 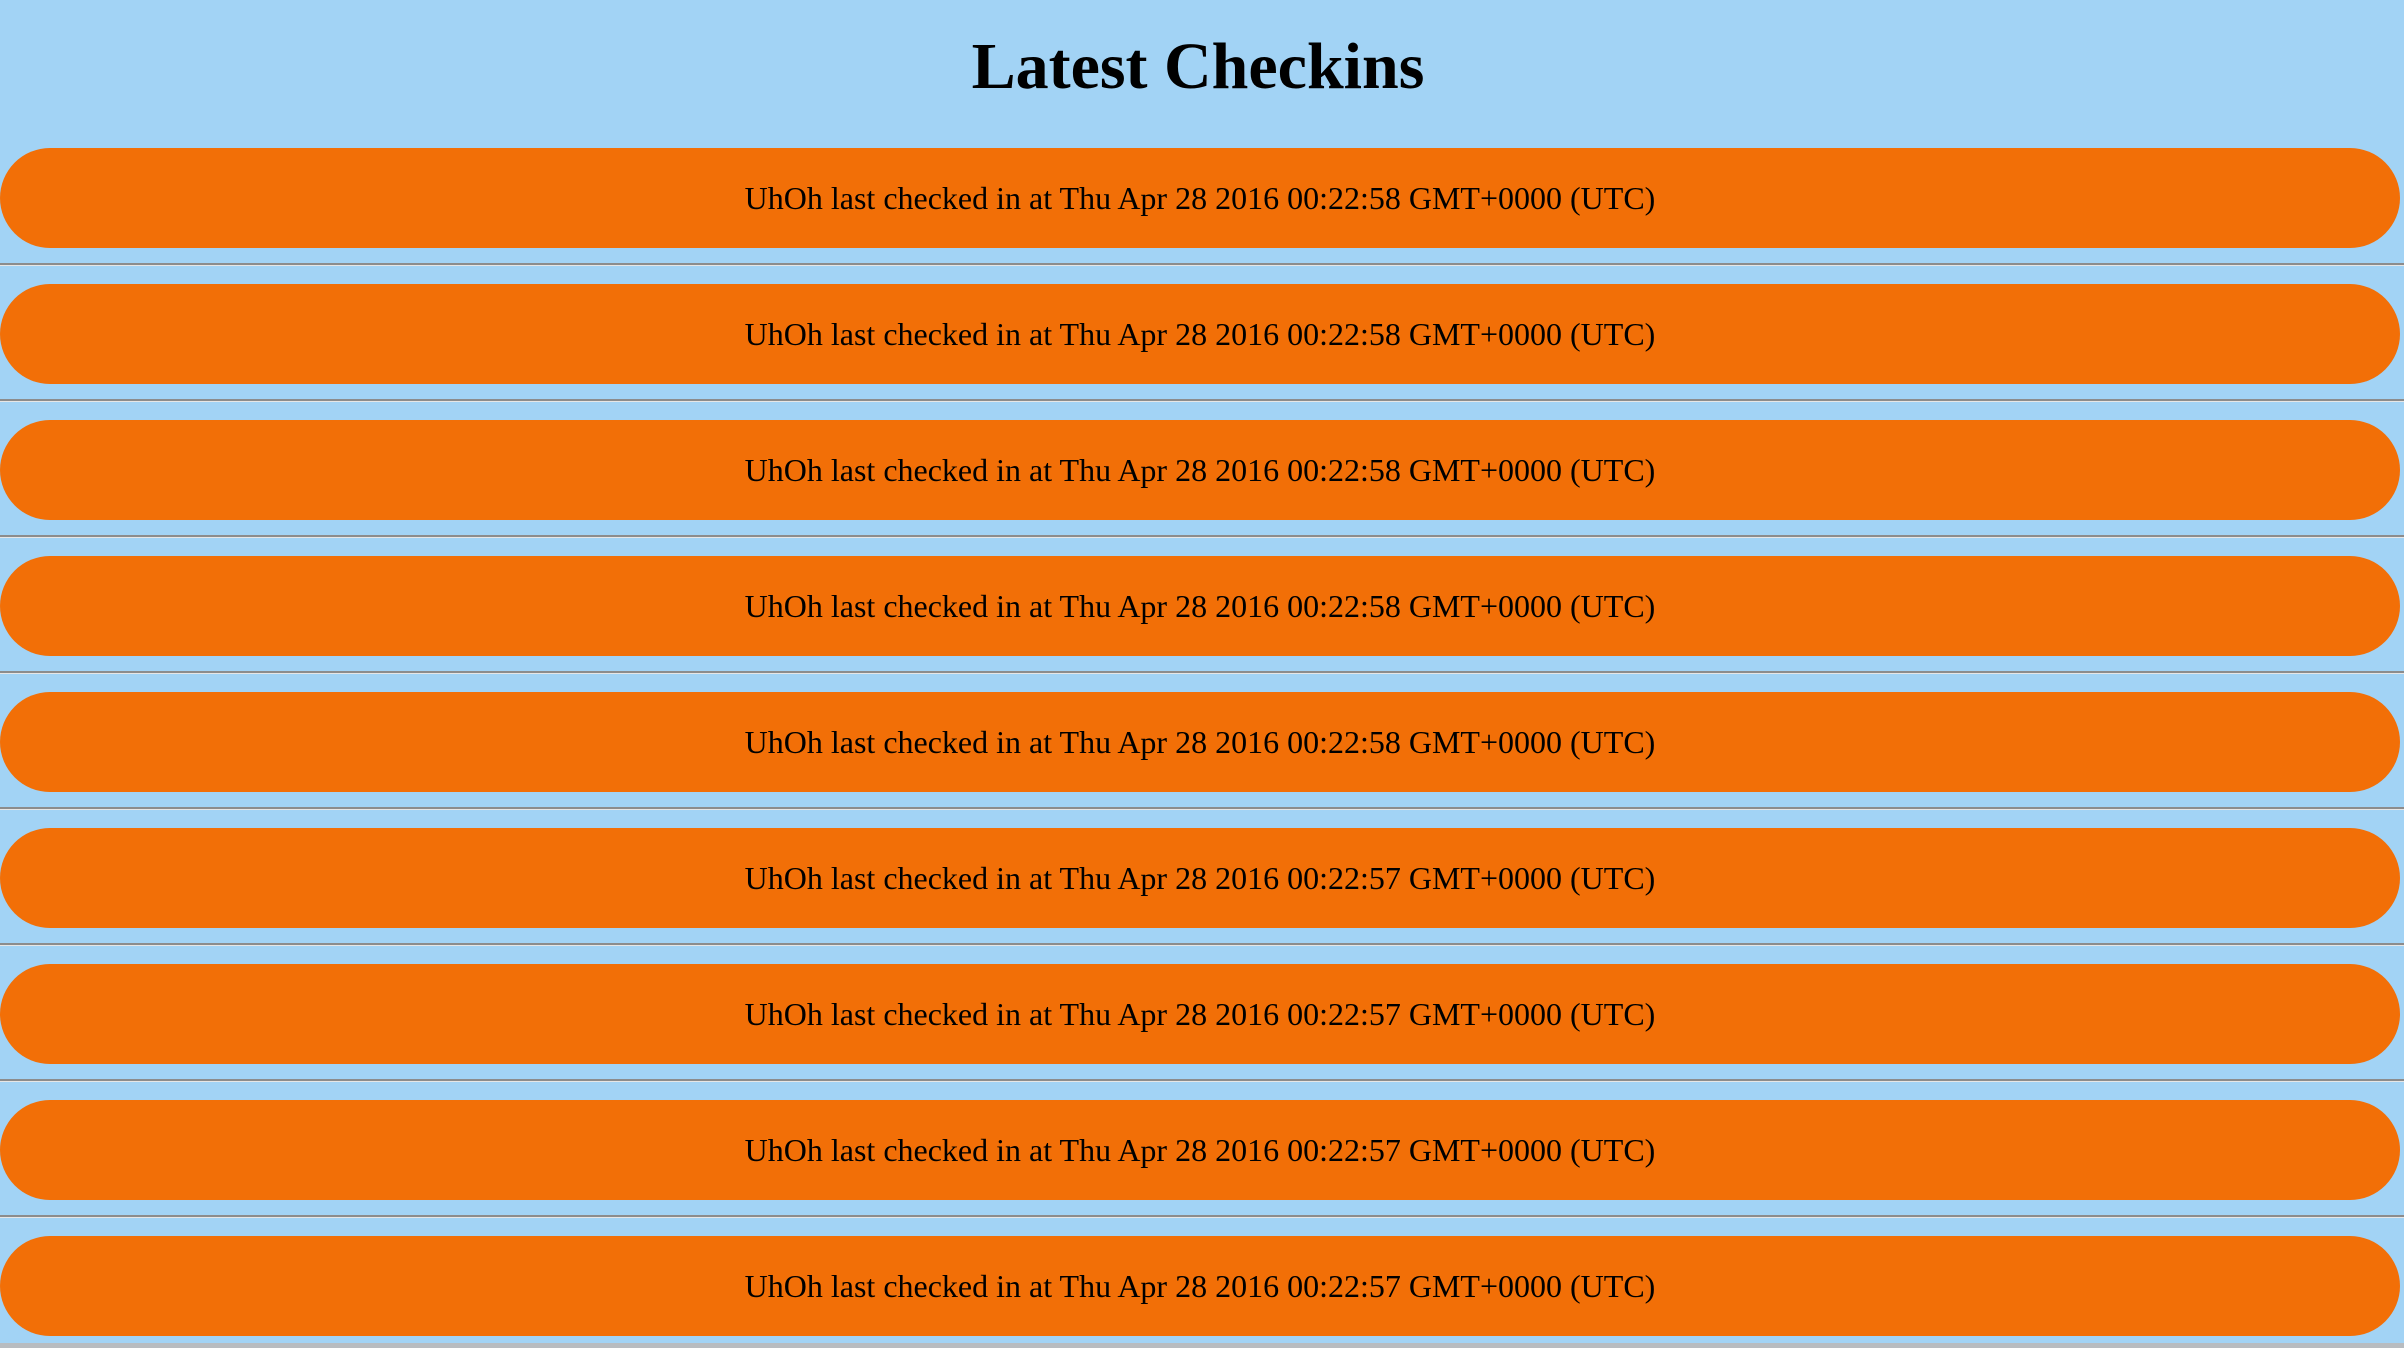 What do you see at coordinates (1202, 1345) in the screenshot?
I see `bottom-edge` at bounding box center [1202, 1345].